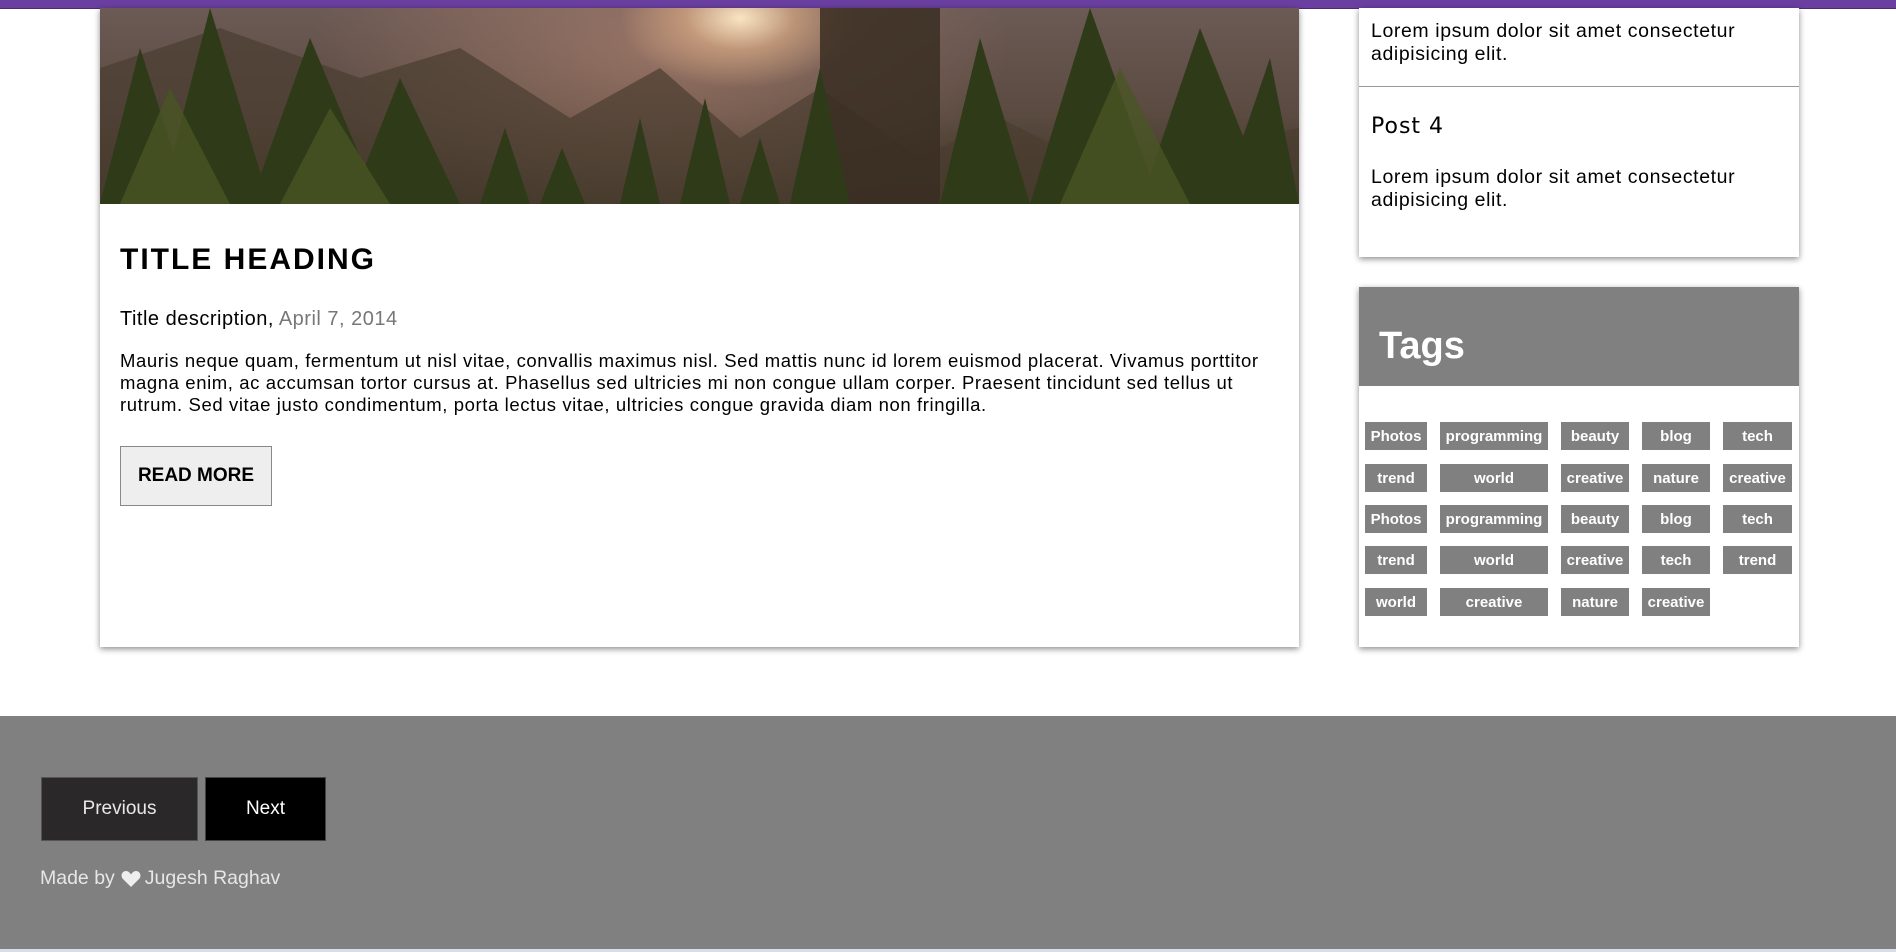 This screenshot has height=952, width=1896. Describe the element at coordinates (1422, 346) in the screenshot. I see `tags-title: Tags` at that location.